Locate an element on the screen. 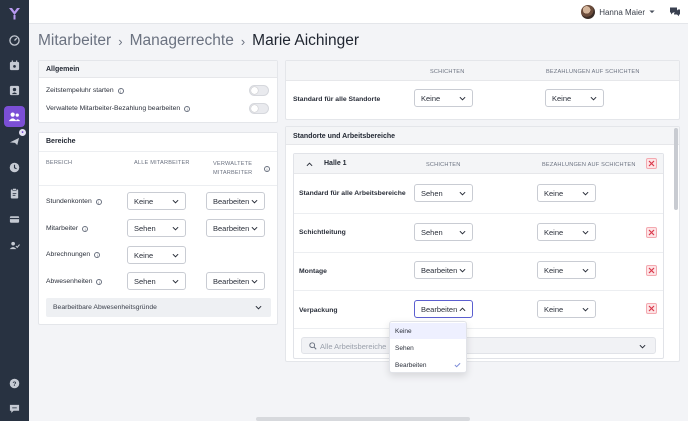  default-areas-payments-select: Keine is located at coordinates (566, 193).